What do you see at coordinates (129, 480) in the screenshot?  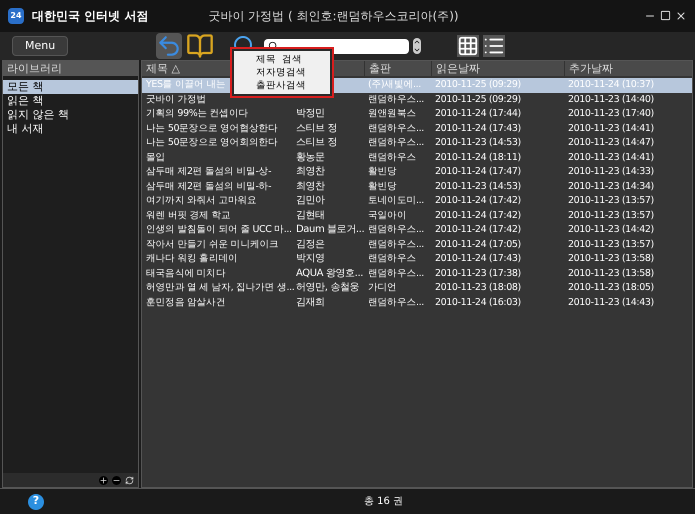 I see `refresh-icon` at bounding box center [129, 480].